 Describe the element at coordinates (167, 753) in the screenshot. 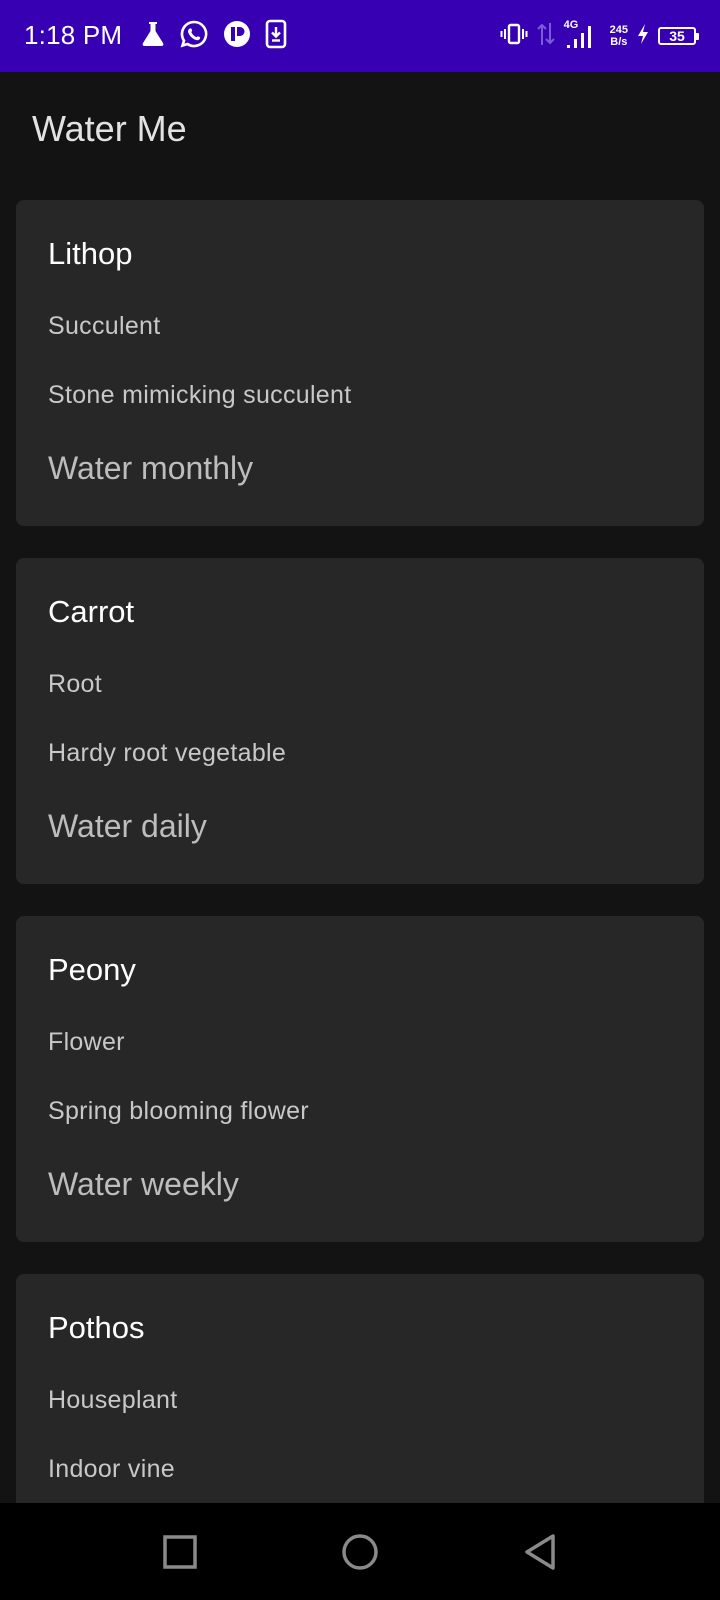

I see `plant-description: Hardy root vegetable` at that location.